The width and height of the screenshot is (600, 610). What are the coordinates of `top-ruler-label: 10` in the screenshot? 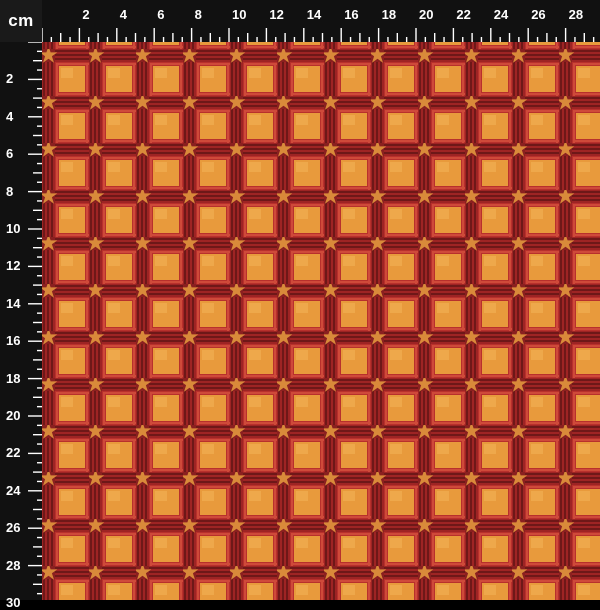 It's located at (239, 14).